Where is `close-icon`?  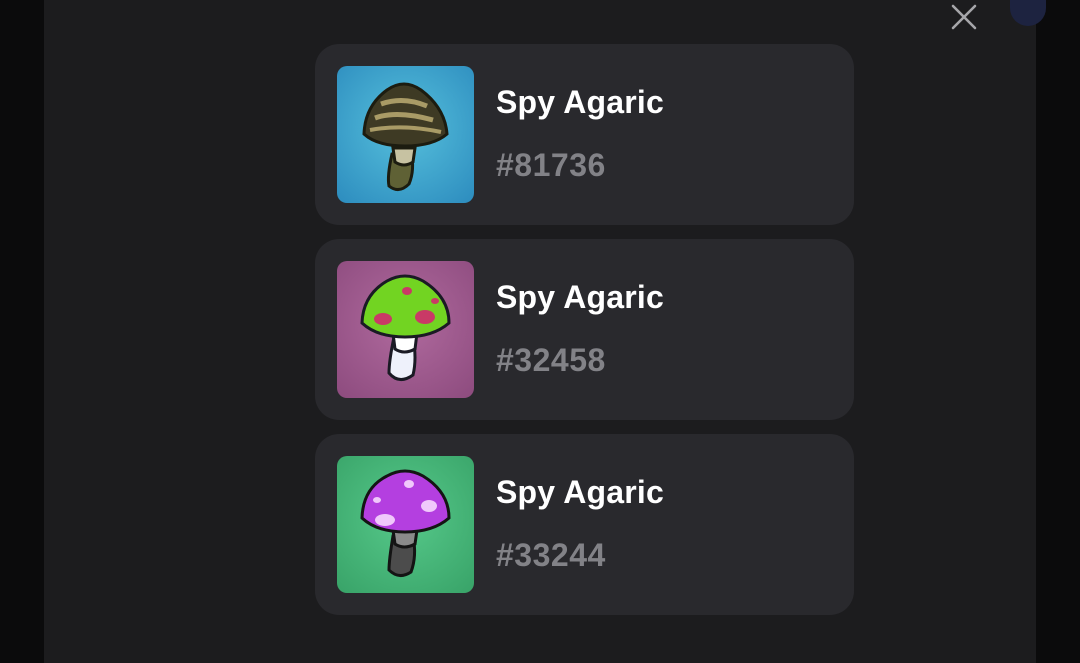
close-icon is located at coordinates (964, 17).